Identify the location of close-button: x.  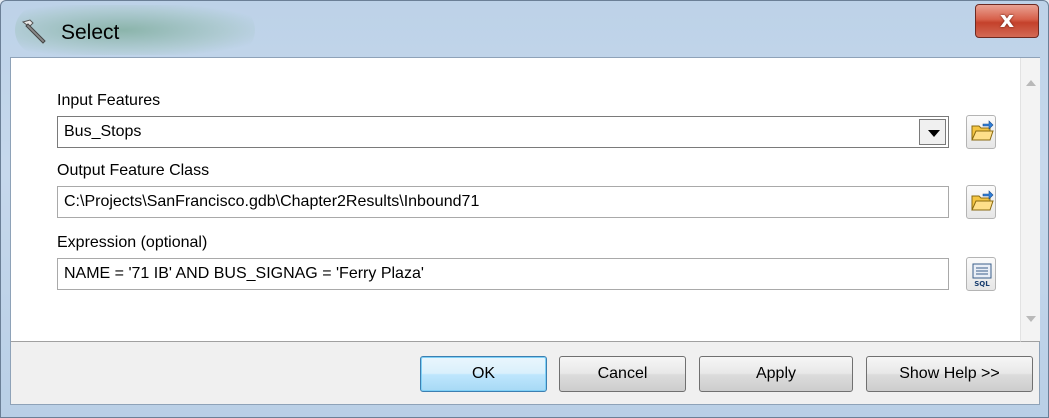
(1007, 21).